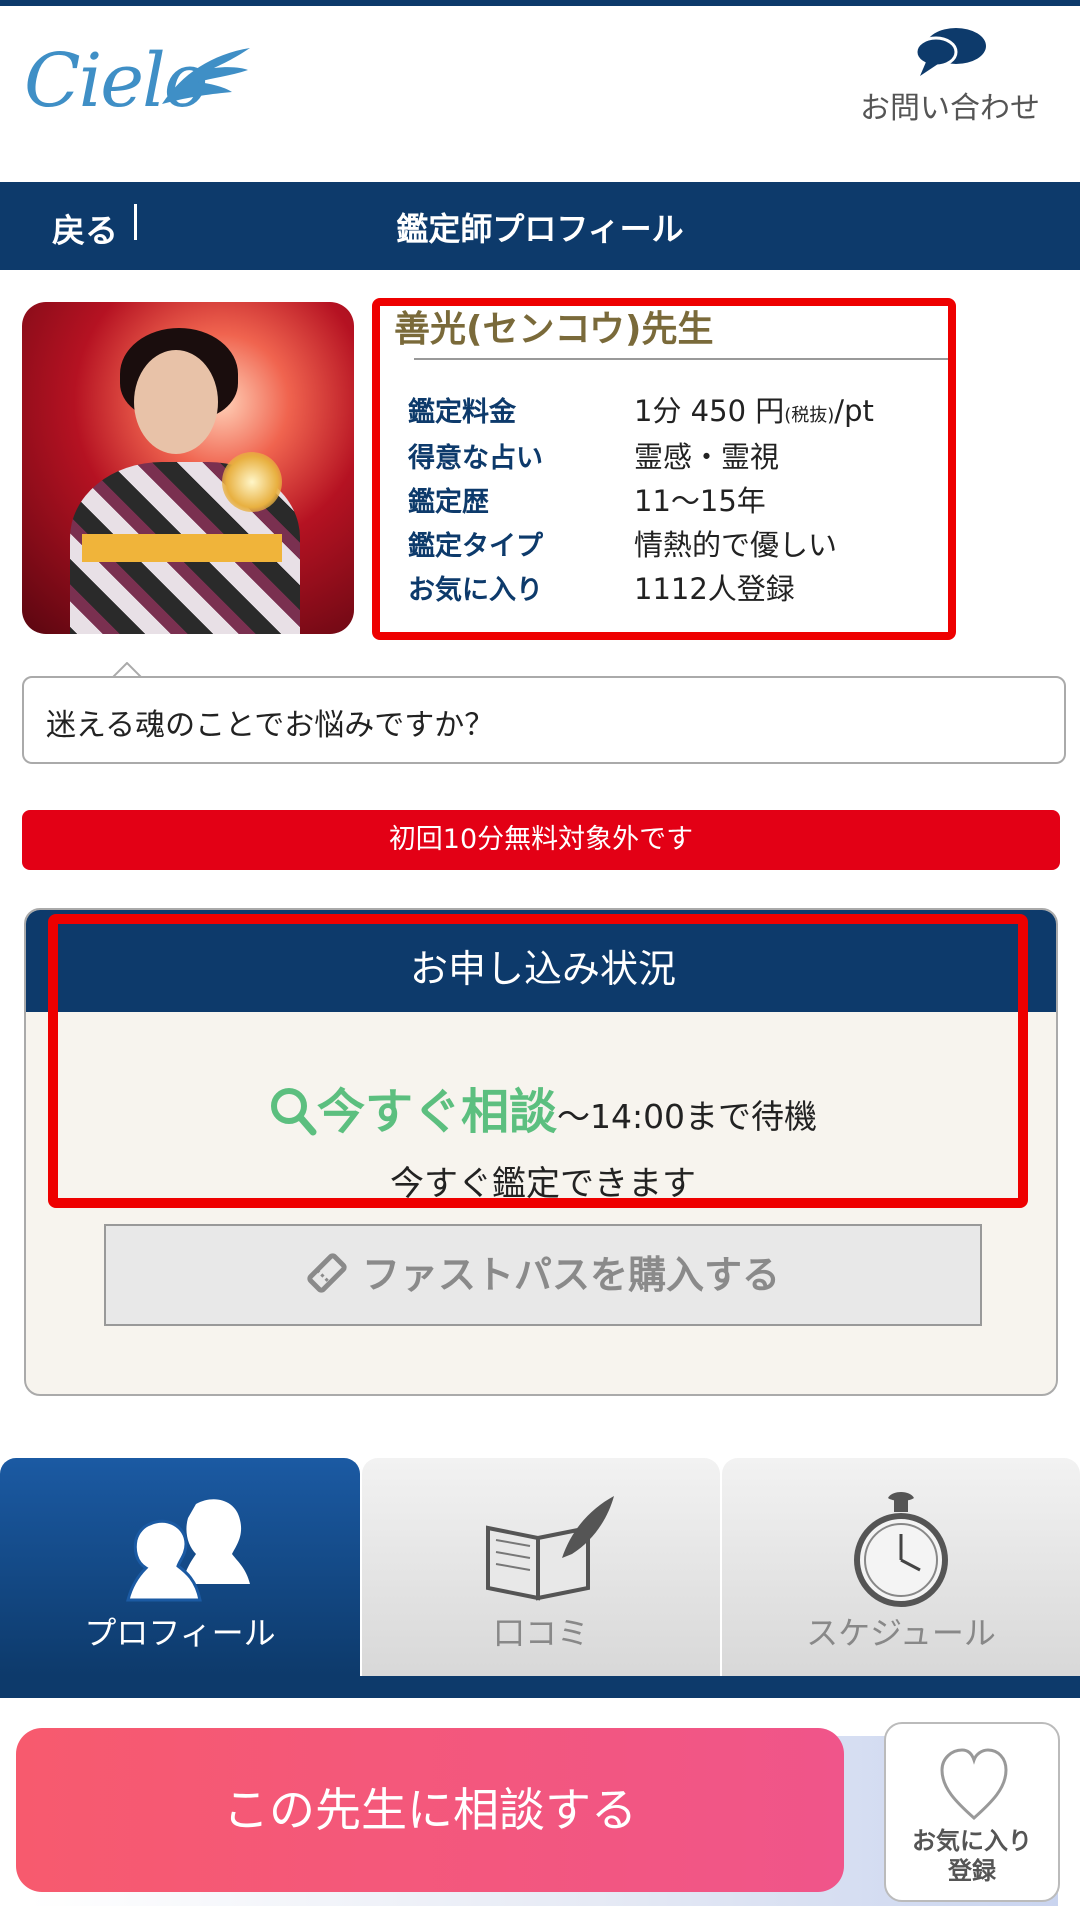 Image resolution: width=1080 pixels, height=1906 pixels. Describe the element at coordinates (709, 411) in the screenshot. I see `fee-value: 1分 450 円` at that location.